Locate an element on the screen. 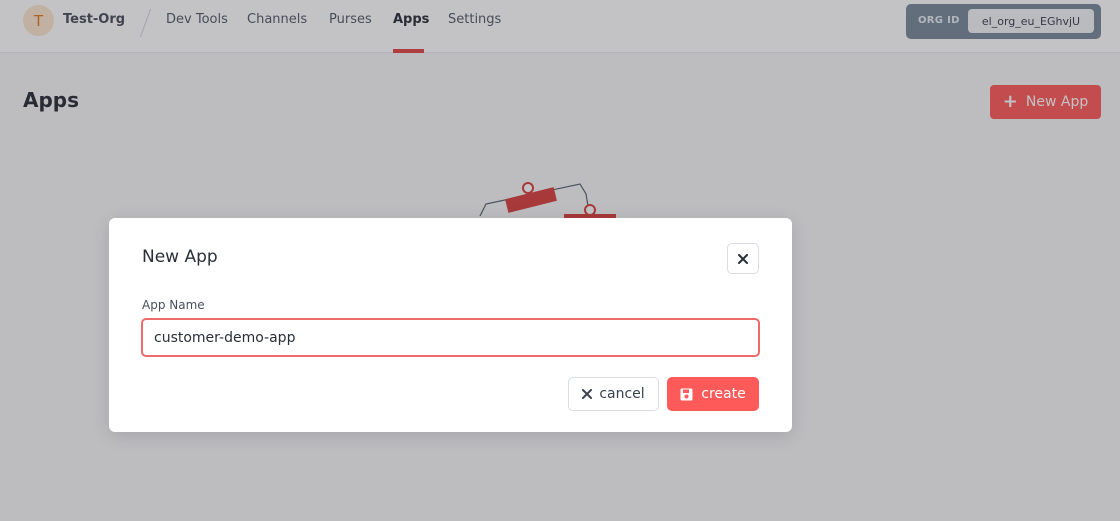 This screenshot has height=521, width=1120. save-icon is located at coordinates (686, 394).